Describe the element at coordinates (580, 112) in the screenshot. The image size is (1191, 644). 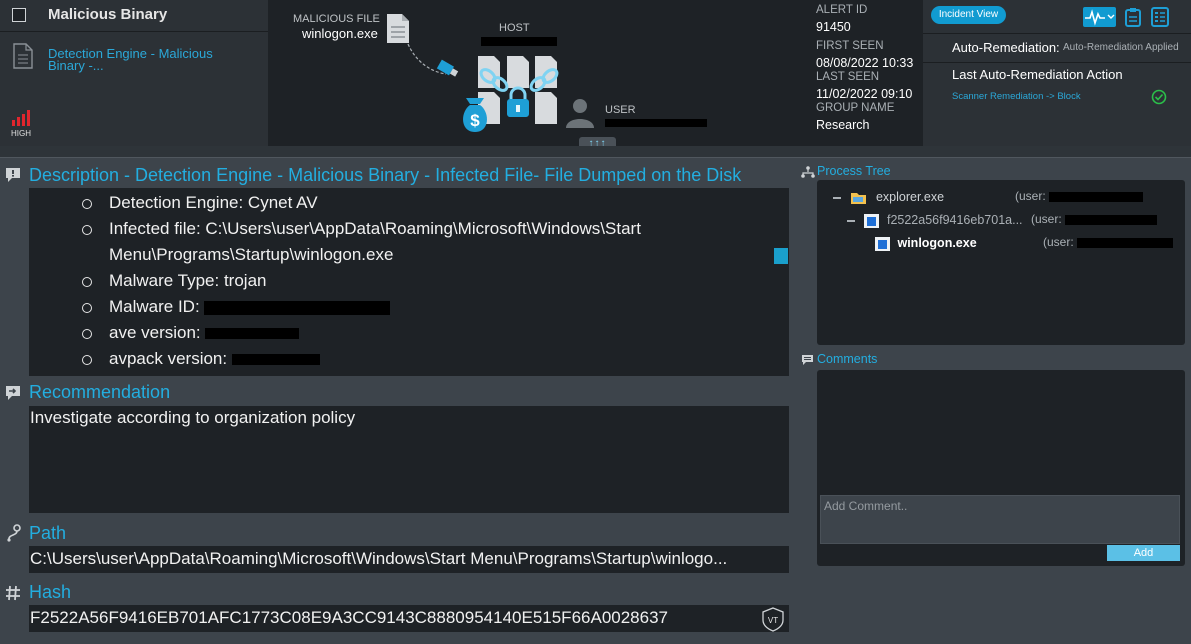
I see `user-icon` at that location.